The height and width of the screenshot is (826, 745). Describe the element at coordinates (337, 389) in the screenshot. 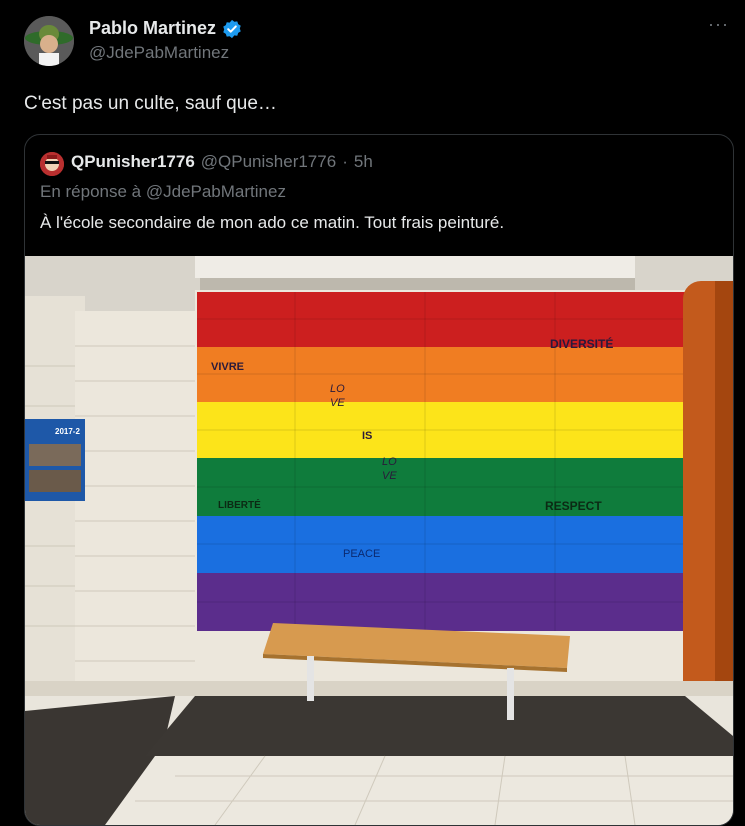

I see `word-love-1a: LO` at that location.